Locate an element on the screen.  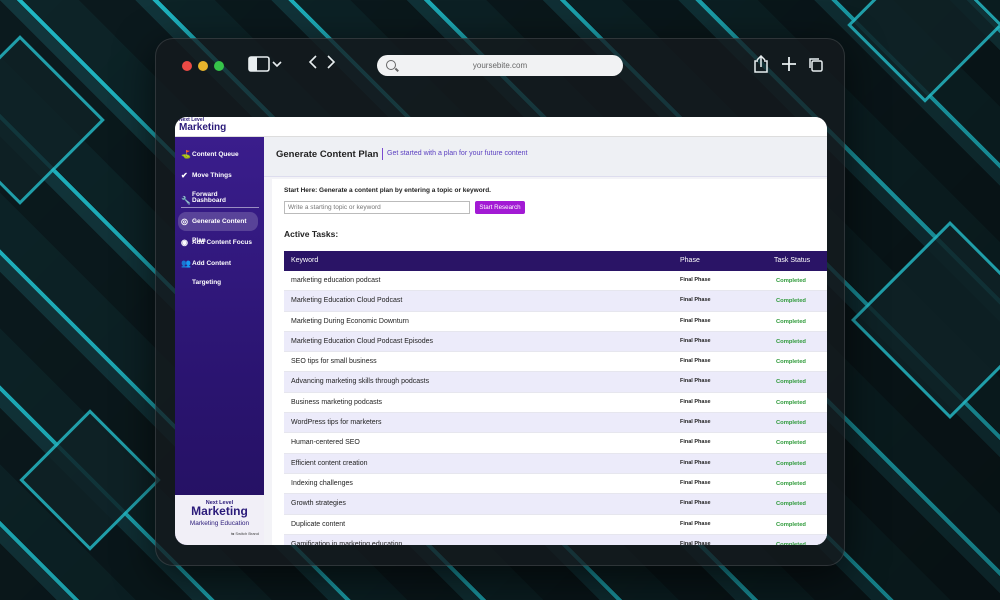
focus-icon: ◉ is located at coordinates (184, 242).